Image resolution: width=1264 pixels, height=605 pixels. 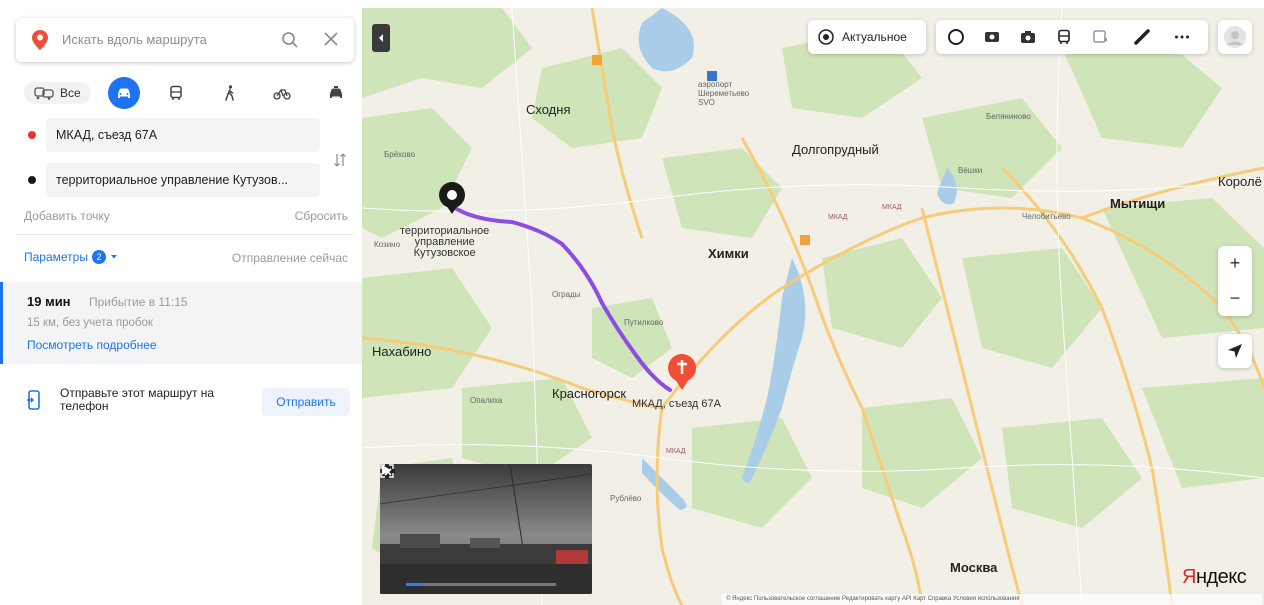 I want to click on mode-all-button: Все, so click(x=57, y=93).